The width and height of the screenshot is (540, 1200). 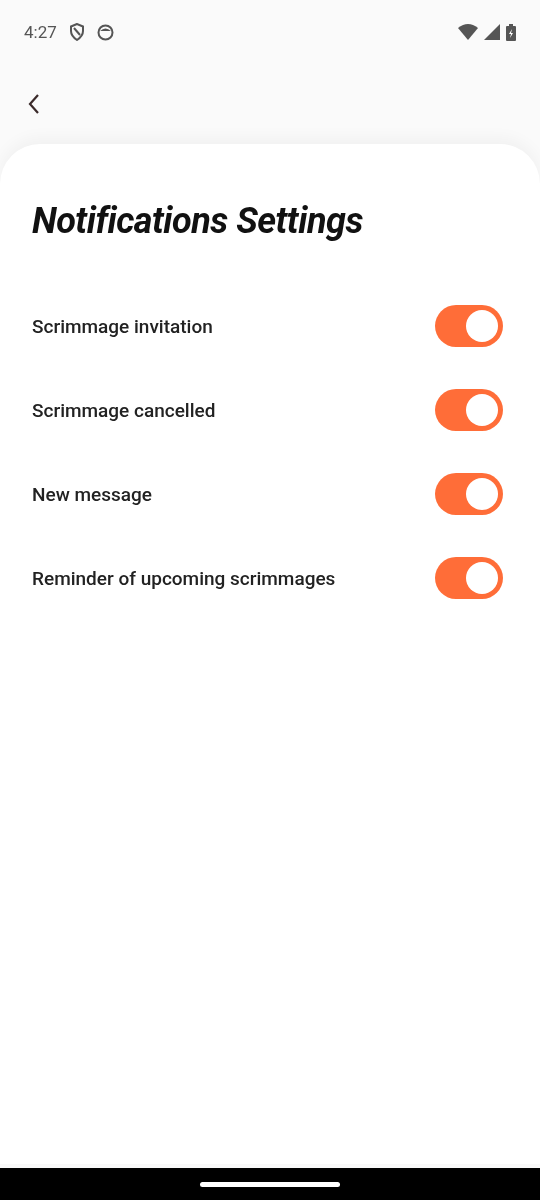 I want to click on page-title: Notifications Settings, so click(x=198, y=221).